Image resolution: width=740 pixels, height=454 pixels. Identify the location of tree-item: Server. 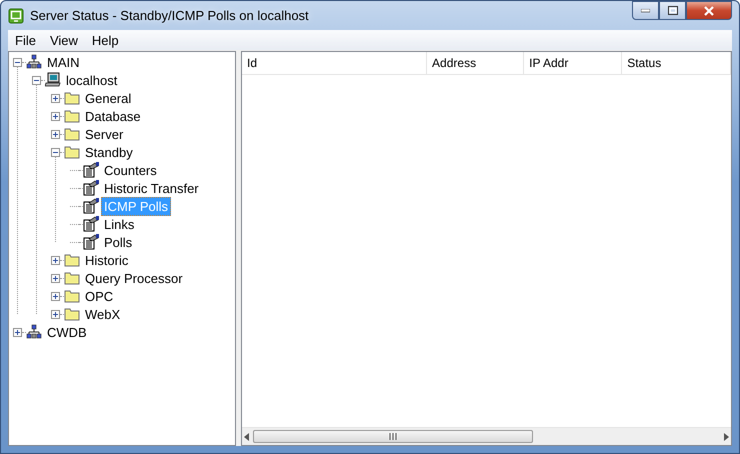
(104, 134).